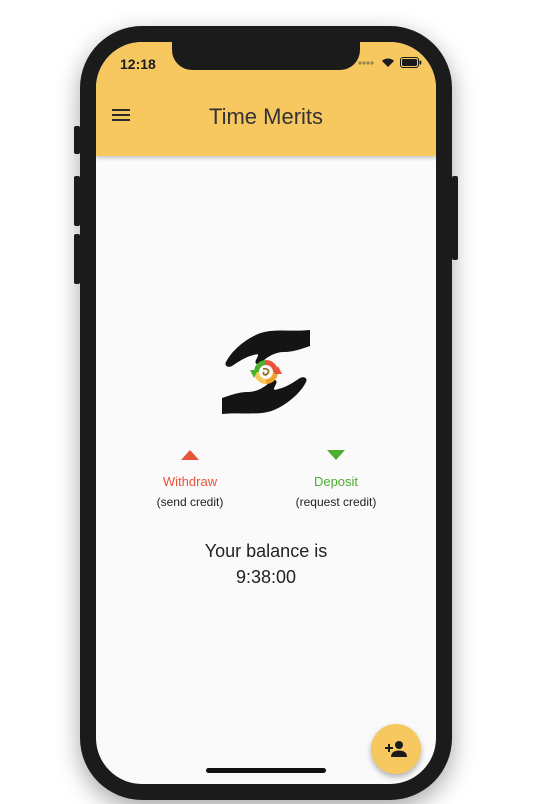  Describe the element at coordinates (266, 99) in the screenshot. I see `app-bar: 12:18 Time Merits` at that location.